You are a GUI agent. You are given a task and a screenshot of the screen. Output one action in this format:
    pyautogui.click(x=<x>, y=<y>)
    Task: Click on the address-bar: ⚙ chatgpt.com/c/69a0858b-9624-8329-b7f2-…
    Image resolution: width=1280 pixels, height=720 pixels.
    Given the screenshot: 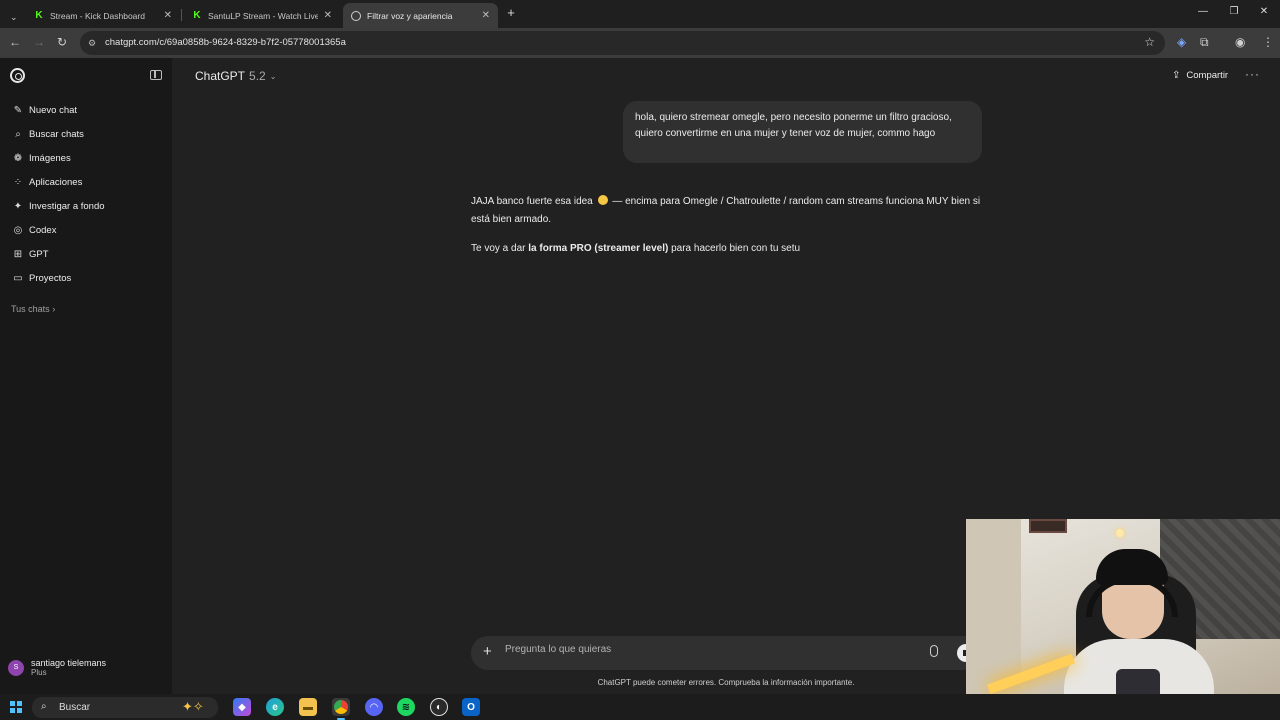 What is the action you would take?
    pyautogui.click(x=622, y=43)
    